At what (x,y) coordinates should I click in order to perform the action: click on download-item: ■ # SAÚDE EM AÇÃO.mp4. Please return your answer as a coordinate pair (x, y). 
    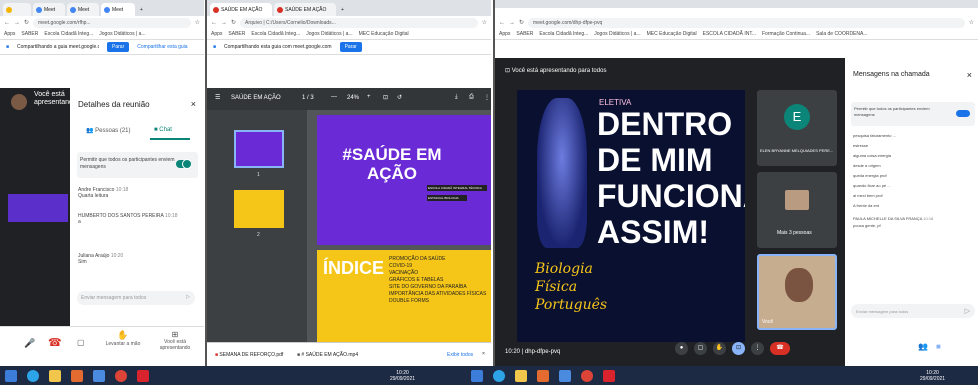
    Looking at the image, I should click on (327, 355).